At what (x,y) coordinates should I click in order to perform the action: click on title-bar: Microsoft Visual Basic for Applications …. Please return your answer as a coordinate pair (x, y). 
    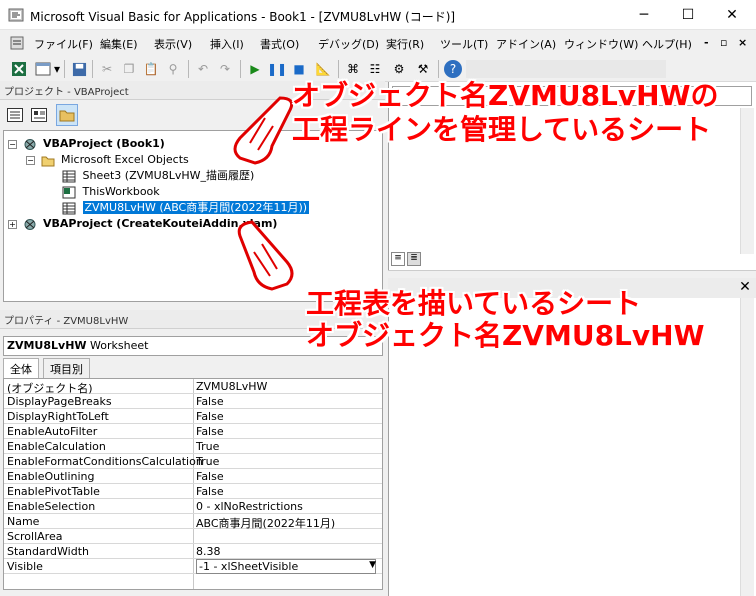
    Looking at the image, I should click on (378, 15).